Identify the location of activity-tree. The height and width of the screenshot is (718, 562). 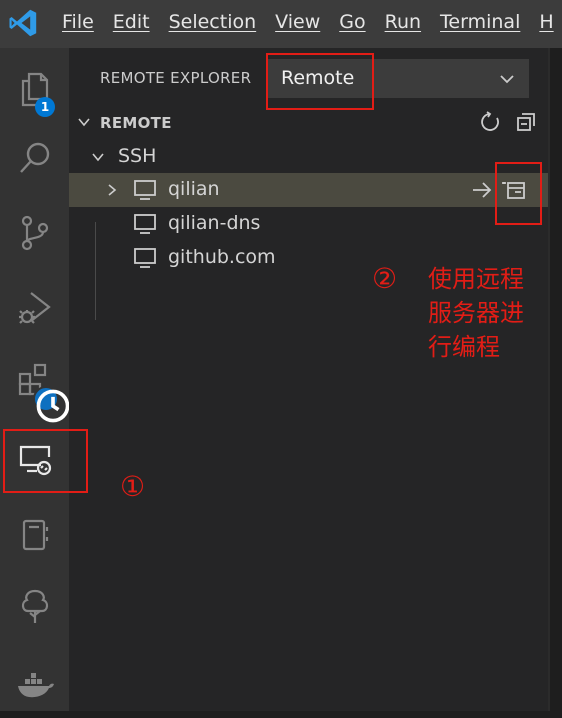
(34, 607).